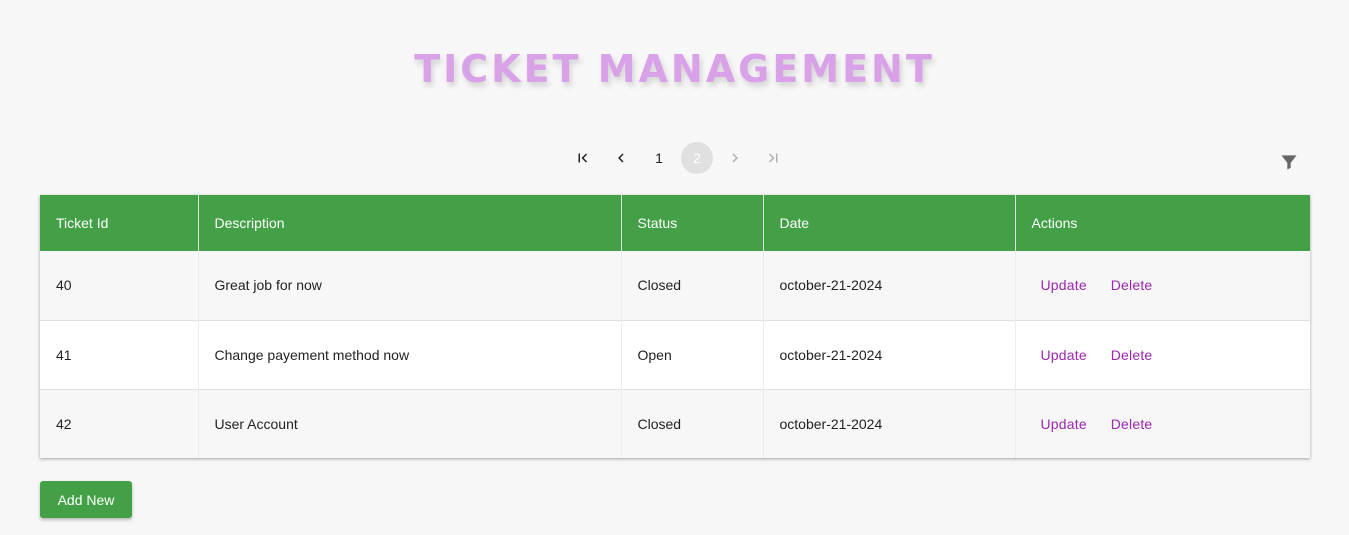 This screenshot has height=535, width=1349. What do you see at coordinates (119, 223) in the screenshot?
I see `column-header-ticket-id: Ticket Id` at bounding box center [119, 223].